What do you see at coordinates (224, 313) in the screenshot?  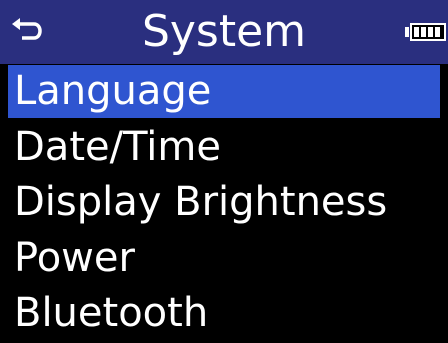 I see `menu-item-bluetooth: Bluetooth` at bounding box center [224, 313].